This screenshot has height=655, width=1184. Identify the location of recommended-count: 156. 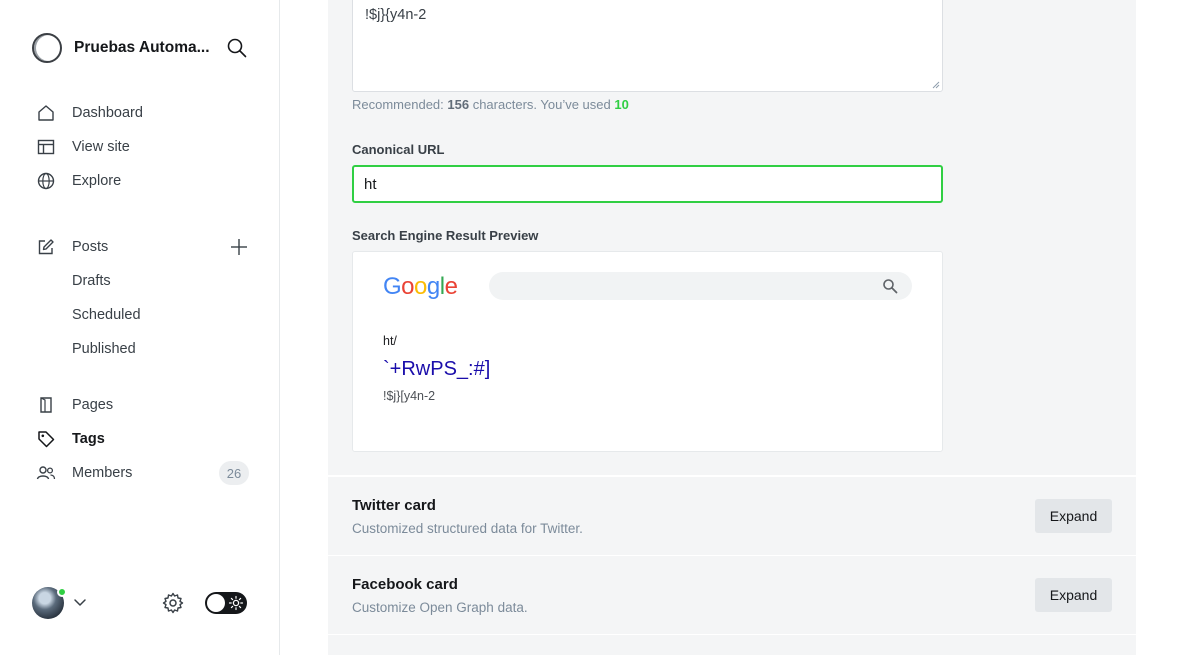
(458, 104).